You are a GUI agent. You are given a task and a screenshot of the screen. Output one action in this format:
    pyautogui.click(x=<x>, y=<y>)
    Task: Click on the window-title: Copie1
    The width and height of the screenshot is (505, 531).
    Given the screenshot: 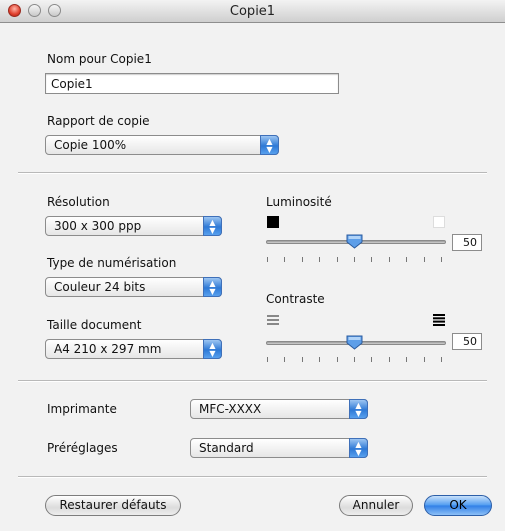 What is the action you would take?
    pyautogui.click(x=252, y=11)
    